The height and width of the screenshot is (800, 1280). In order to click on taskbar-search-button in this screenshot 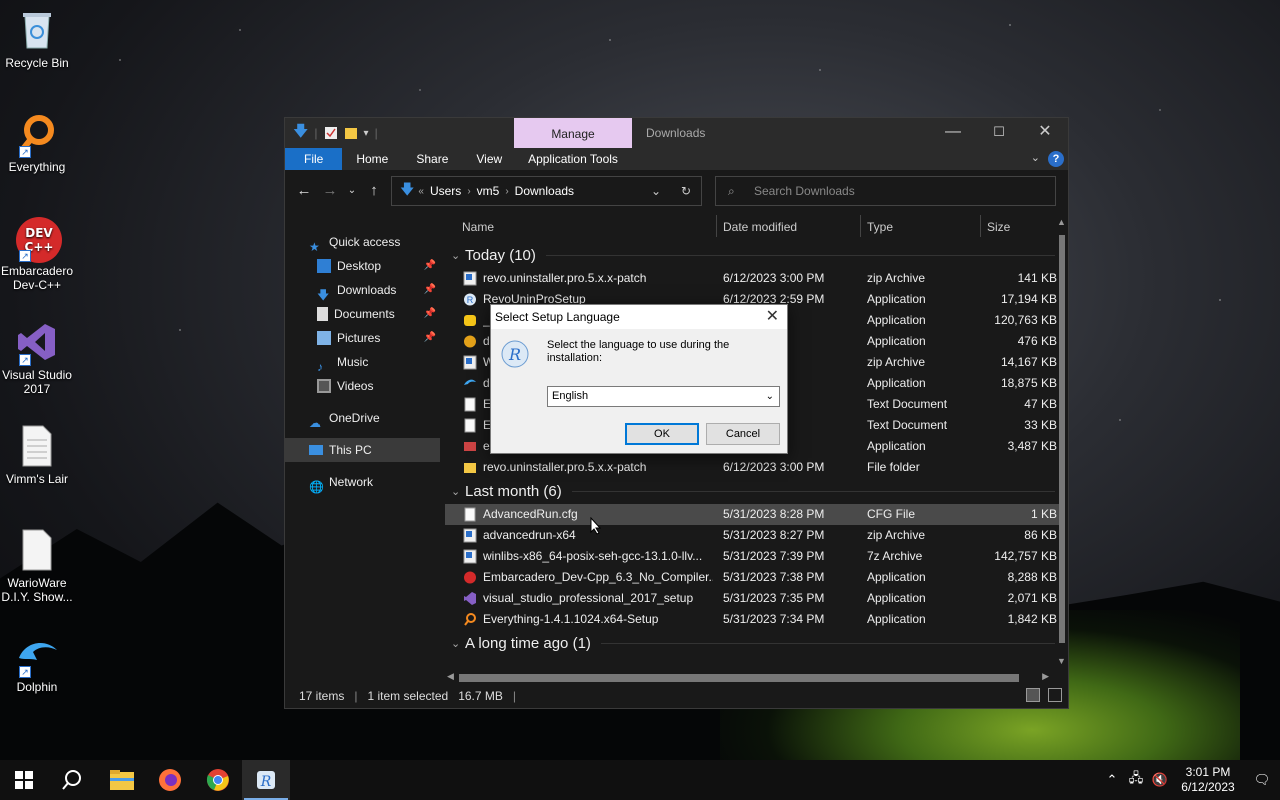, I will do `click(72, 780)`.